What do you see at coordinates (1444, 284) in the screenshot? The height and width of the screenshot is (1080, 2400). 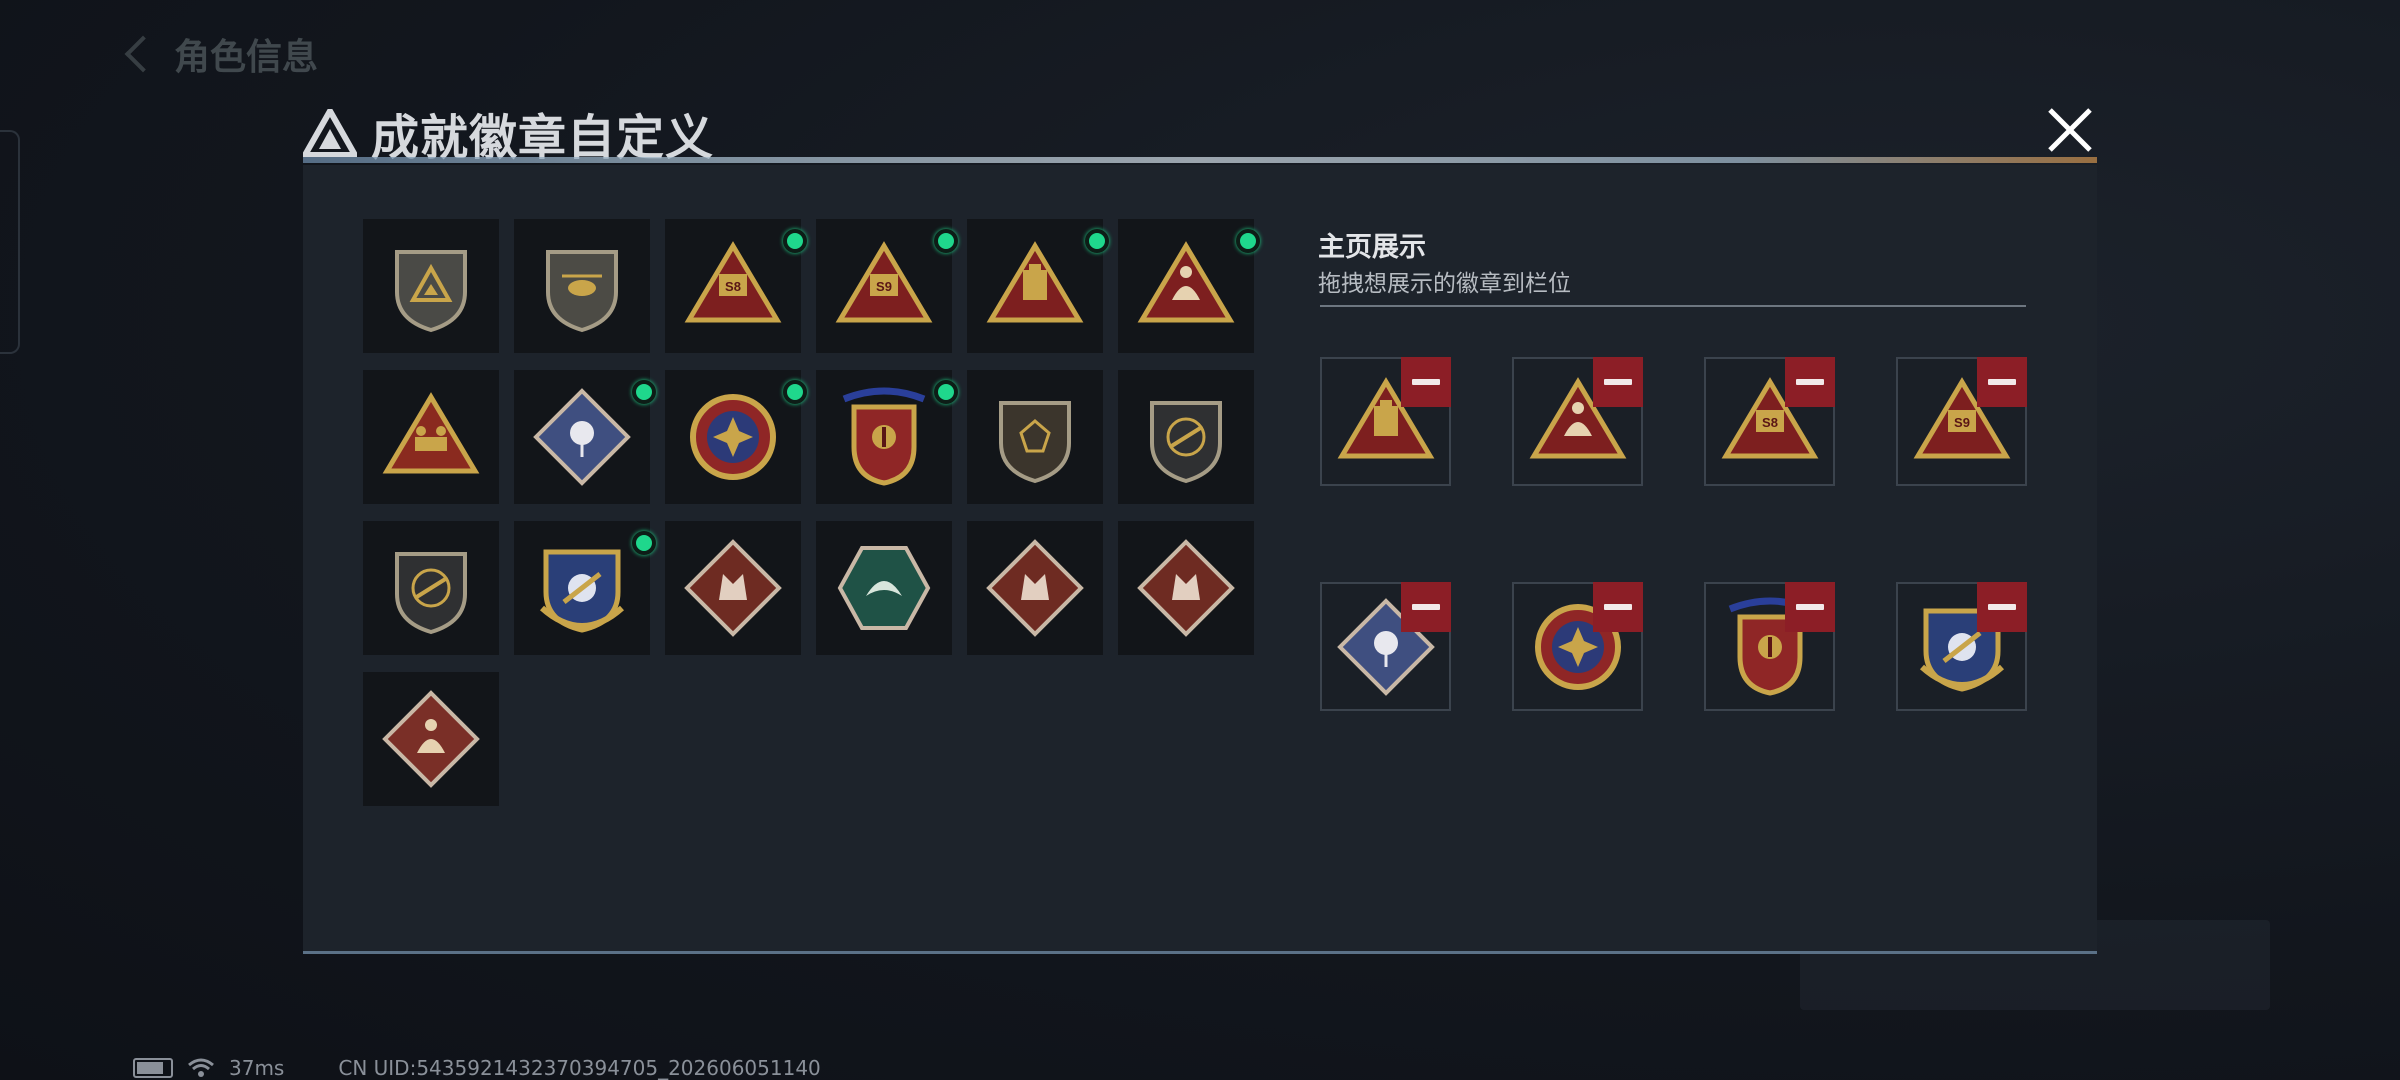 I see `showcase-subtitle: 拖拽想展示的徽章到栏位` at bounding box center [1444, 284].